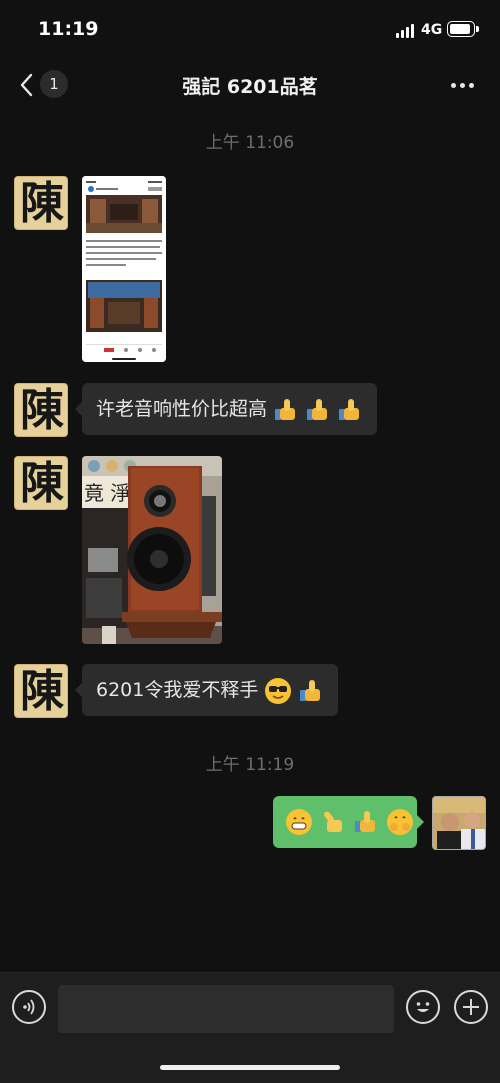 The image size is (500, 1083). What do you see at coordinates (423, 1007) in the screenshot?
I see `emoji-icon` at bounding box center [423, 1007].